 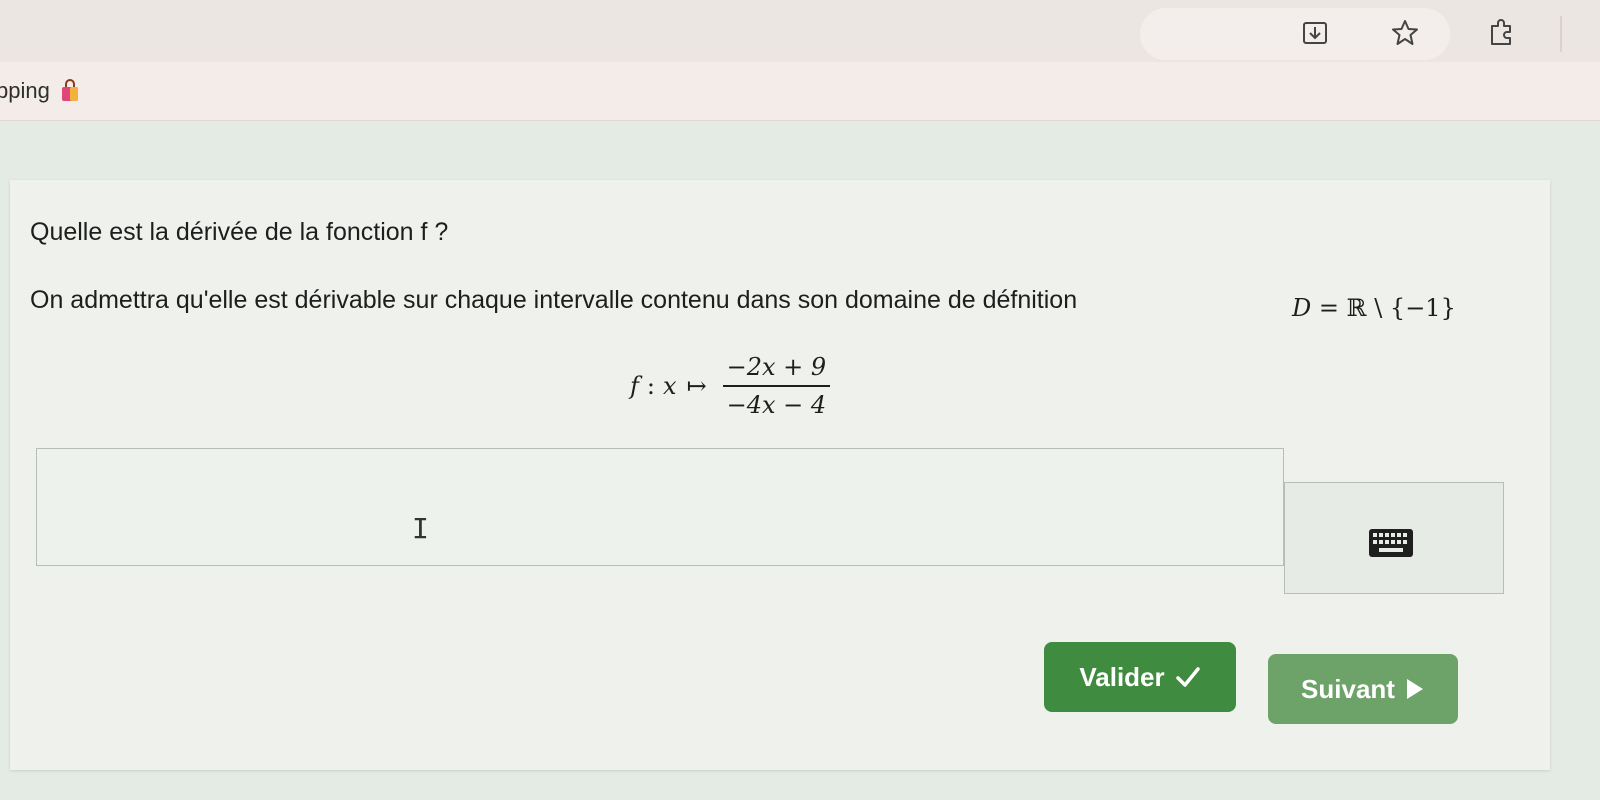 I want to click on bookmark-label: pping, so click(x=25, y=90).